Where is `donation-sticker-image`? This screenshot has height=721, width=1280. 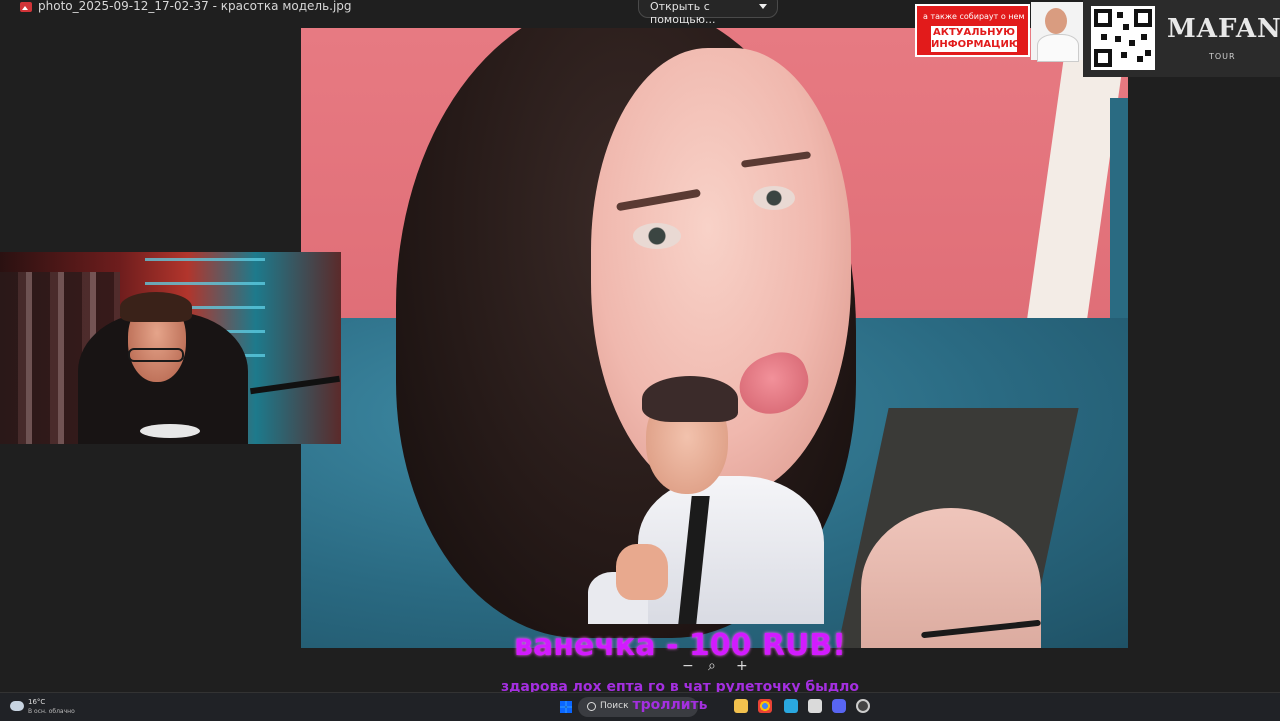
donation-sticker-image is located at coordinates (706, 500).